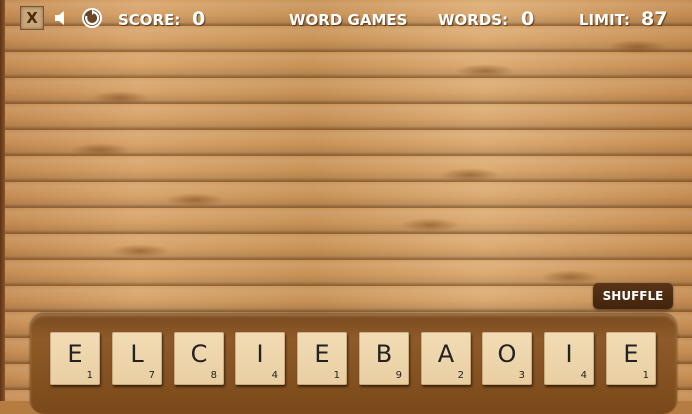 This screenshot has height=414, width=692. What do you see at coordinates (355, 359) in the screenshot?
I see `tile-row: E 1 L 7 C 8 I 4 E 1 B 9 A 2 O 3 I 4 E 1` at bounding box center [355, 359].